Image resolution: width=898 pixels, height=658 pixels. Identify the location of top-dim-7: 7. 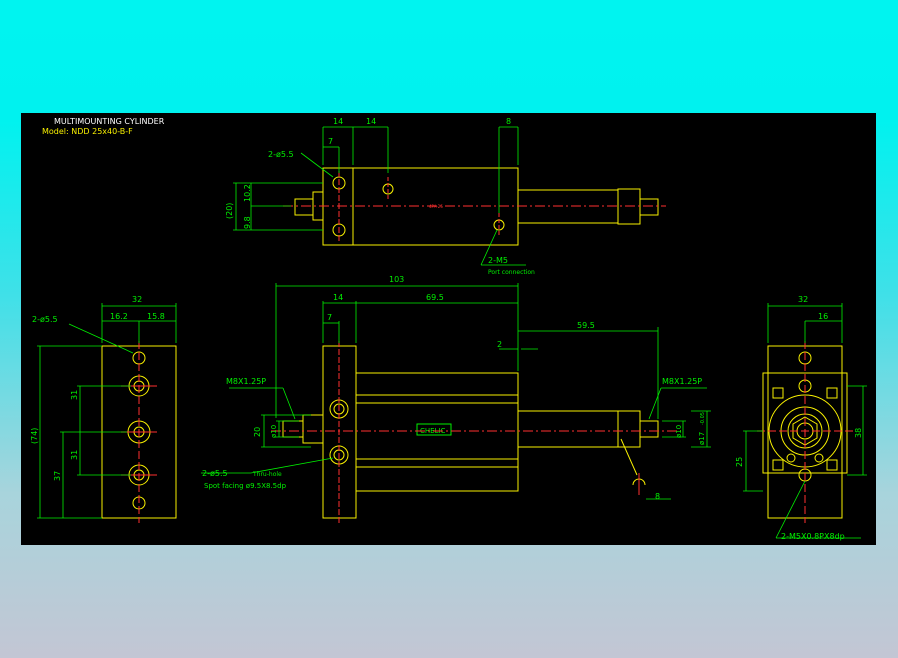
(330, 141).